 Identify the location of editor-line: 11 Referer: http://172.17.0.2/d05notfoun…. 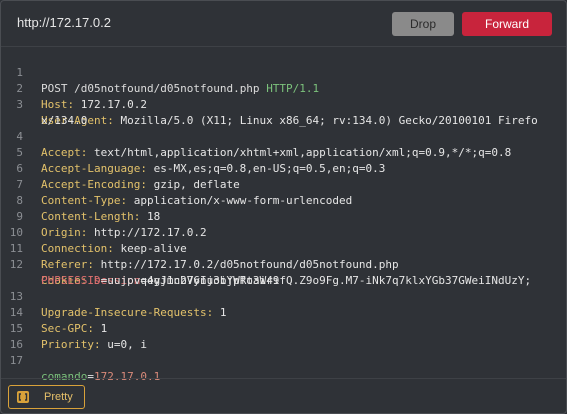
(283, 248).